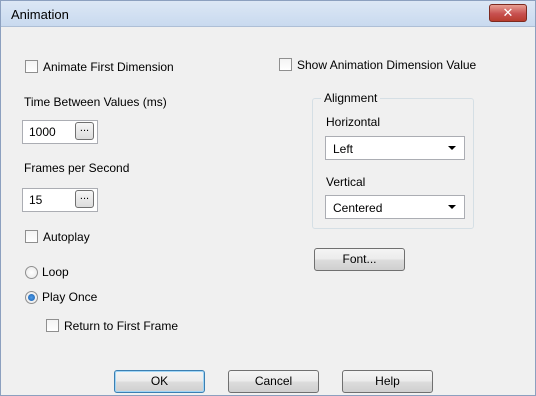 The height and width of the screenshot is (396, 536). Describe the element at coordinates (77, 168) in the screenshot. I see `frames-per-second-label: Frames per Second` at that location.